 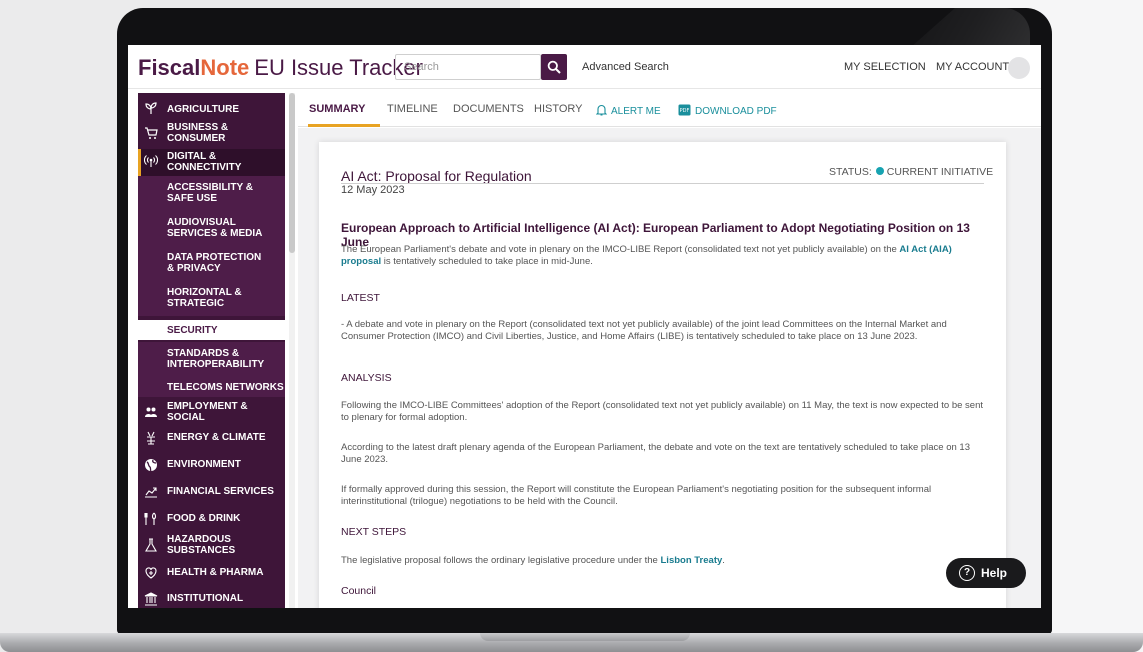 What do you see at coordinates (216, 359) in the screenshot?
I see `sidebar-subitem-label: STANDARDS & INTEROPERABILITY` at bounding box center [216, 359].